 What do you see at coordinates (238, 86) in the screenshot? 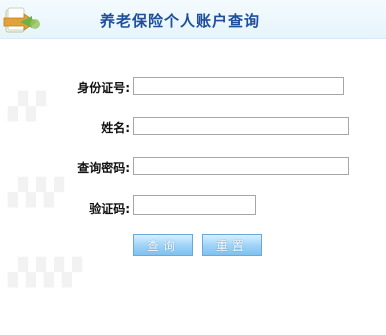
I see `id-number-input` at bounding box center [238, 86].